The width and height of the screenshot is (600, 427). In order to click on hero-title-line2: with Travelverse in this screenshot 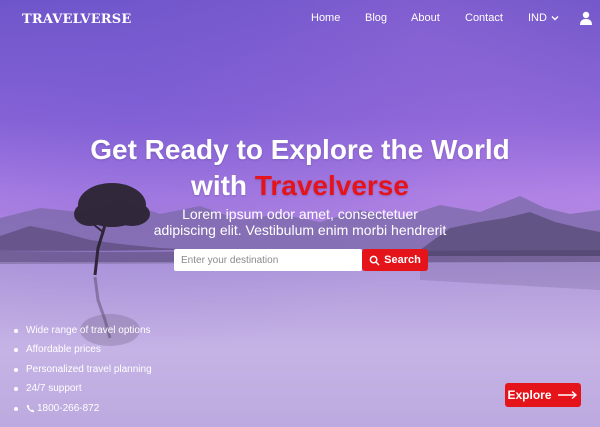, I will do `click(300, 186)`.